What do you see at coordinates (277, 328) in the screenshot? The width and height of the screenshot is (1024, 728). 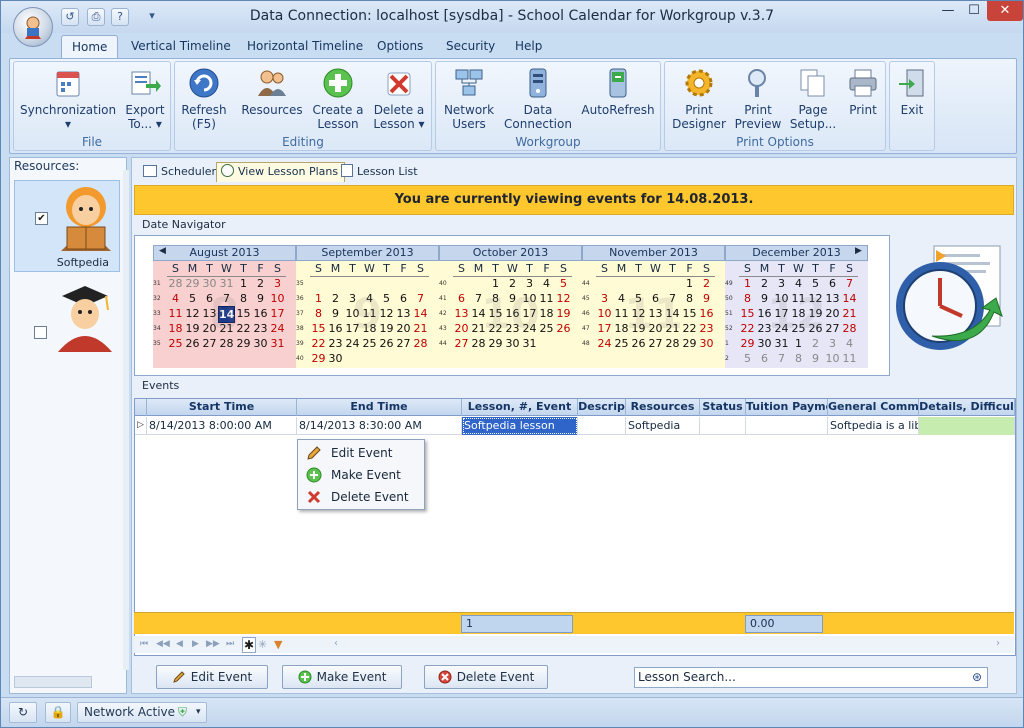 I see `calendar-day: 24` at bounding box center [277, 328].